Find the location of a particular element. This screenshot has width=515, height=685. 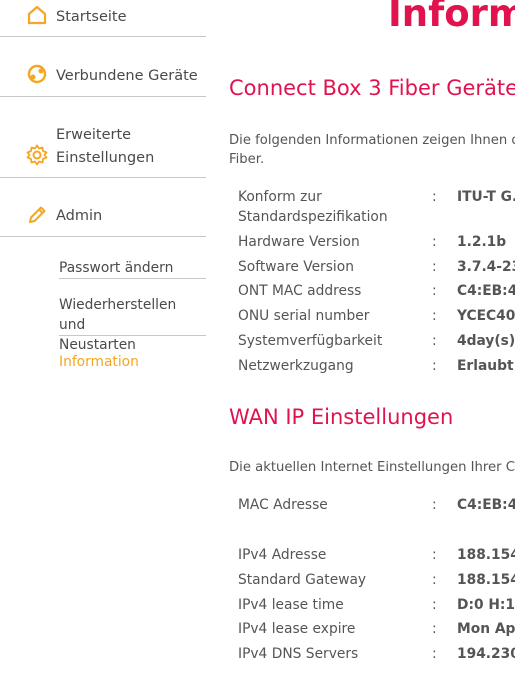

sidebar-item-label: Erweiterte is located at coordinates (94, 135).